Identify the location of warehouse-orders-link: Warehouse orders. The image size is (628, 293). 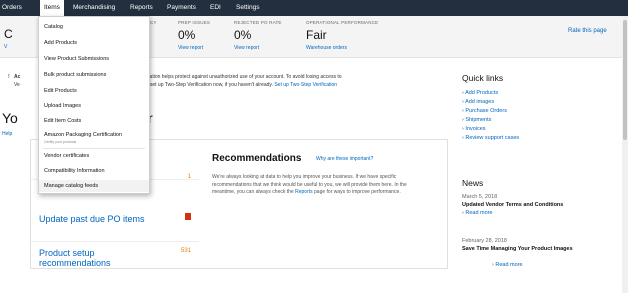
(342, 48).